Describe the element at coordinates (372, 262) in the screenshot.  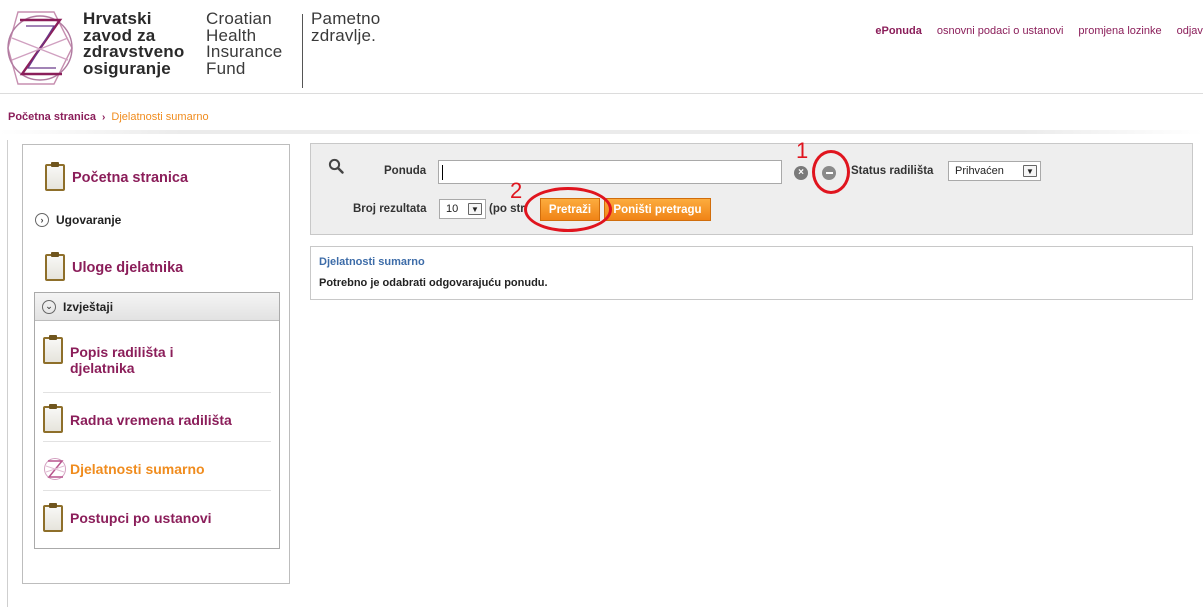
I see `results-title: Djelatnosti sumarno` at that location.